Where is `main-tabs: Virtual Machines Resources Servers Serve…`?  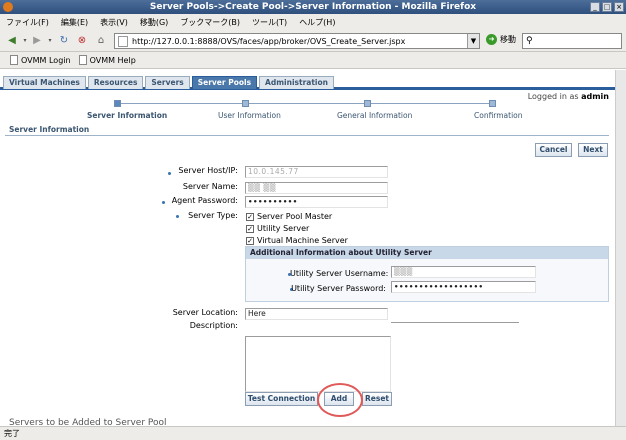
main-tabs: Virtual Machines Resources Servers Serve… is located at coordinates (307, 83).